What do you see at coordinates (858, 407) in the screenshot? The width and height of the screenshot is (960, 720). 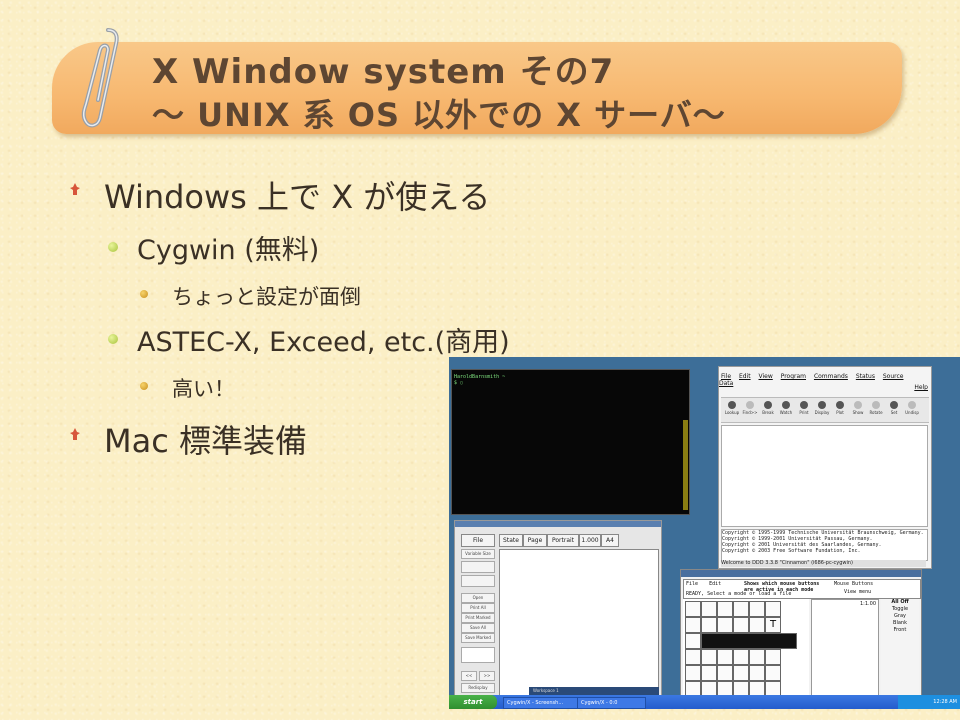 I see `ddd-tool-show: Show` at bounding box center [858, 407].